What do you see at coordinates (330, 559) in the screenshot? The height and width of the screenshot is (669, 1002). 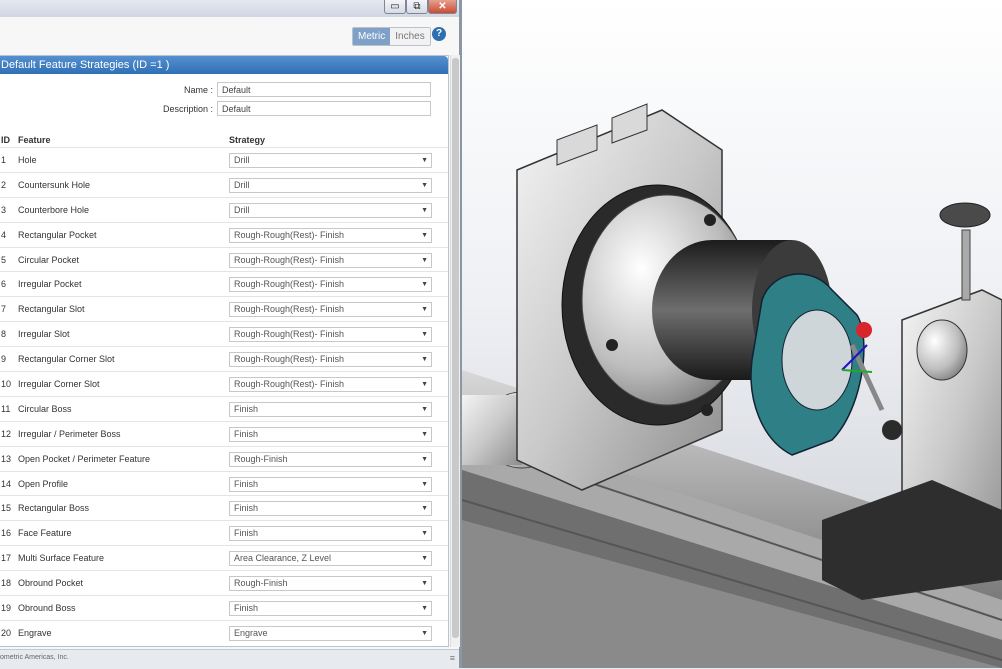 I see `strategy-select: Area Clearance, Z Level ▼` at bounding box center [330, 559].